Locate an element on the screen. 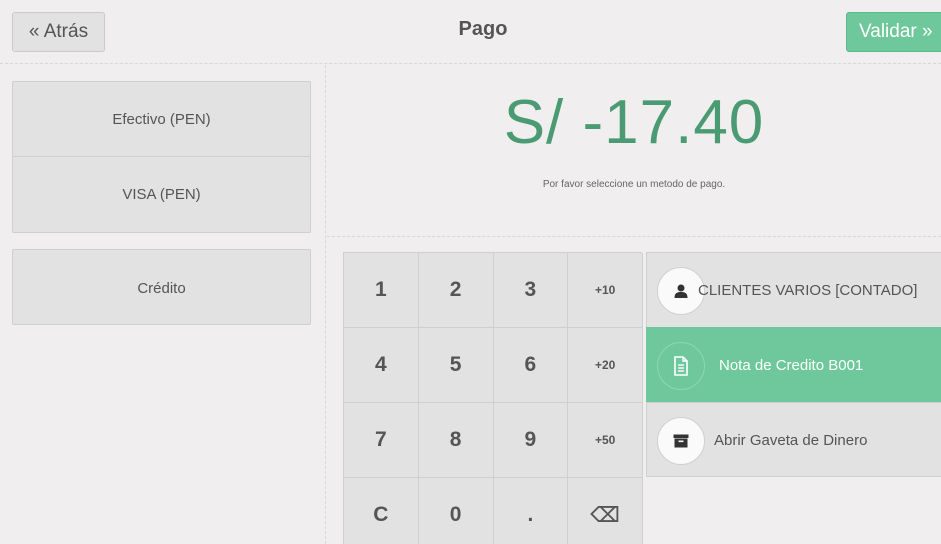 The height and width of the screenshot is (544, 941). key-2: 2 is located at coordinates (456, 290).